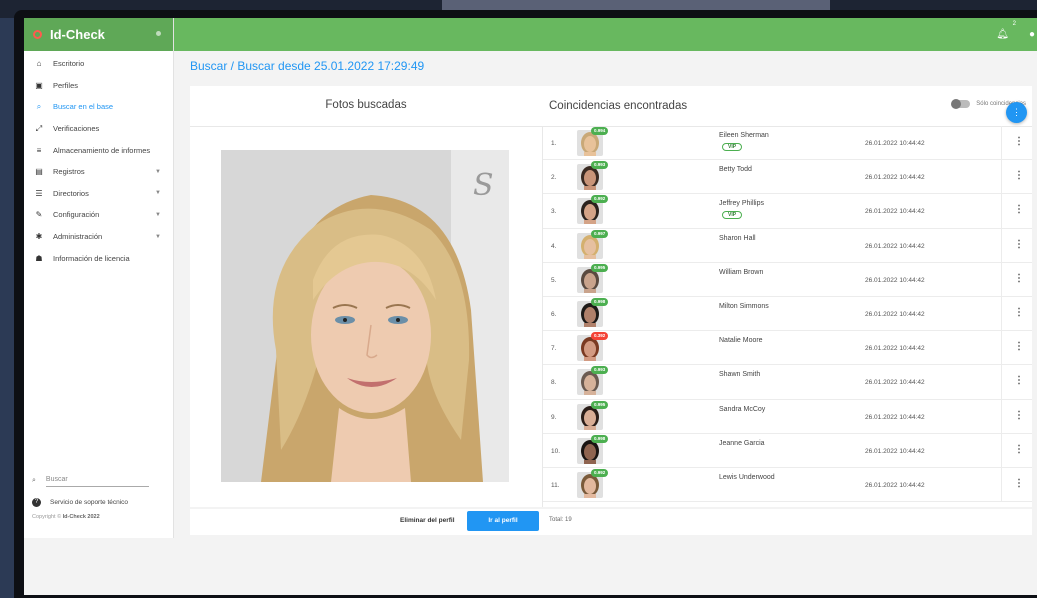  What do you see at coordinates (744, 135) in the screenshot?
I see `match-name: Eileen Sherman` at bounding box center [744, 135].